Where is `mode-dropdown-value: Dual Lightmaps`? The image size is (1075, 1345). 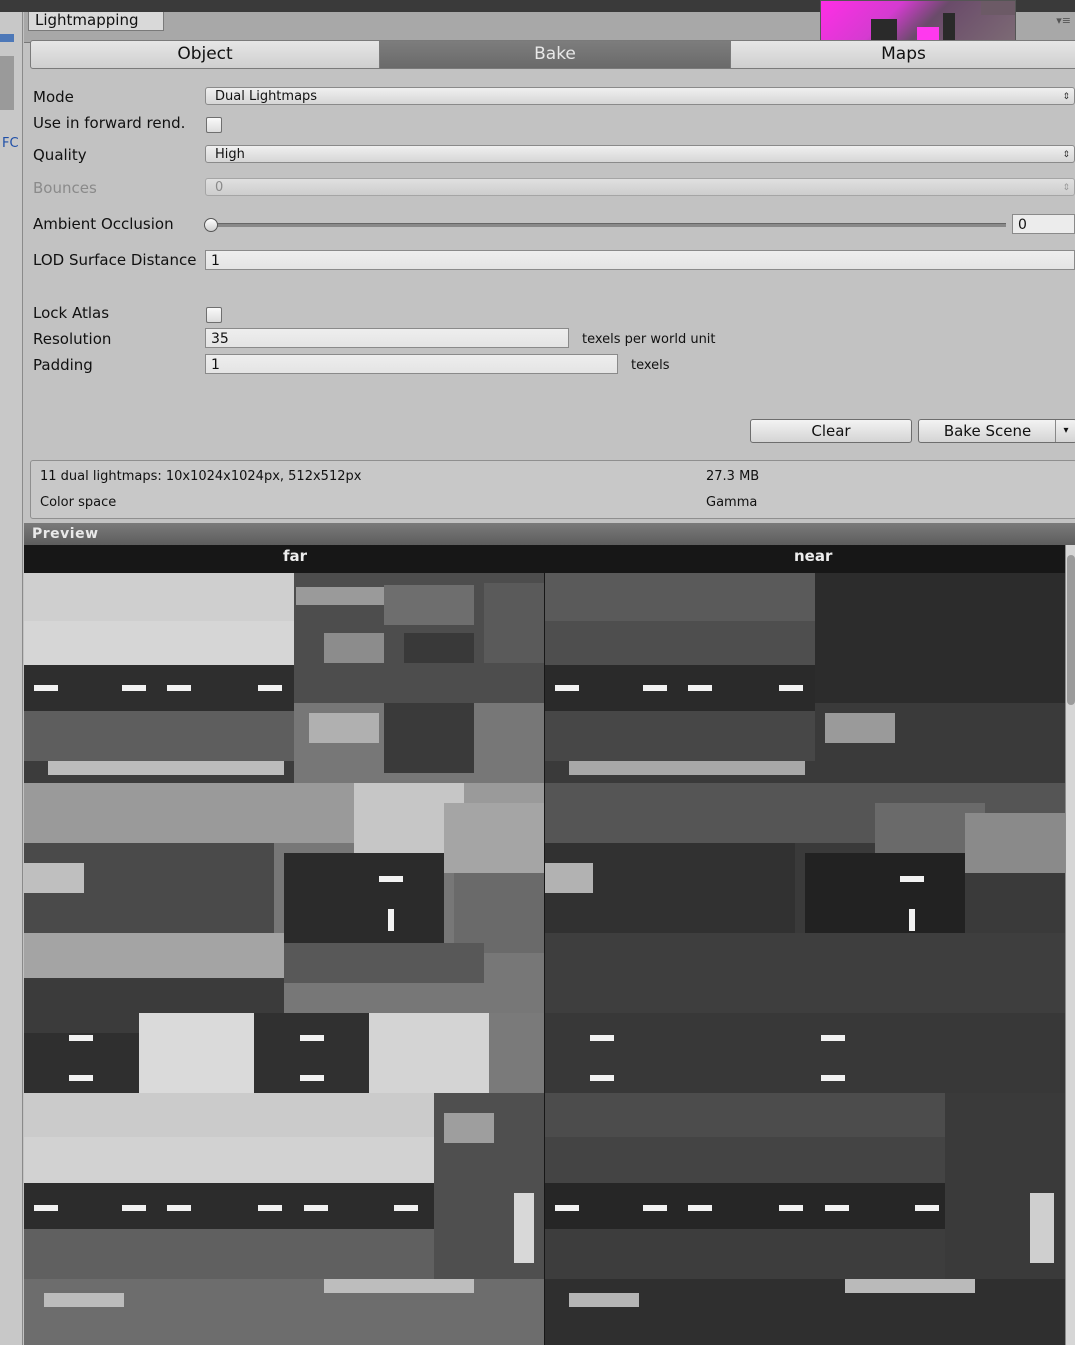
mode-dropdown-value: Dual Lightmaps is located at coordinates (266, 96).